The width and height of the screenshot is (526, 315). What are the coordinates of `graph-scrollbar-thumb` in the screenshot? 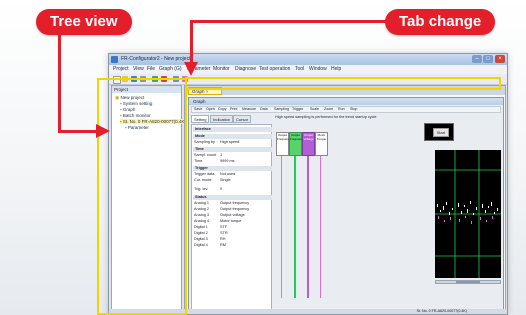 It's located at (468, 282).